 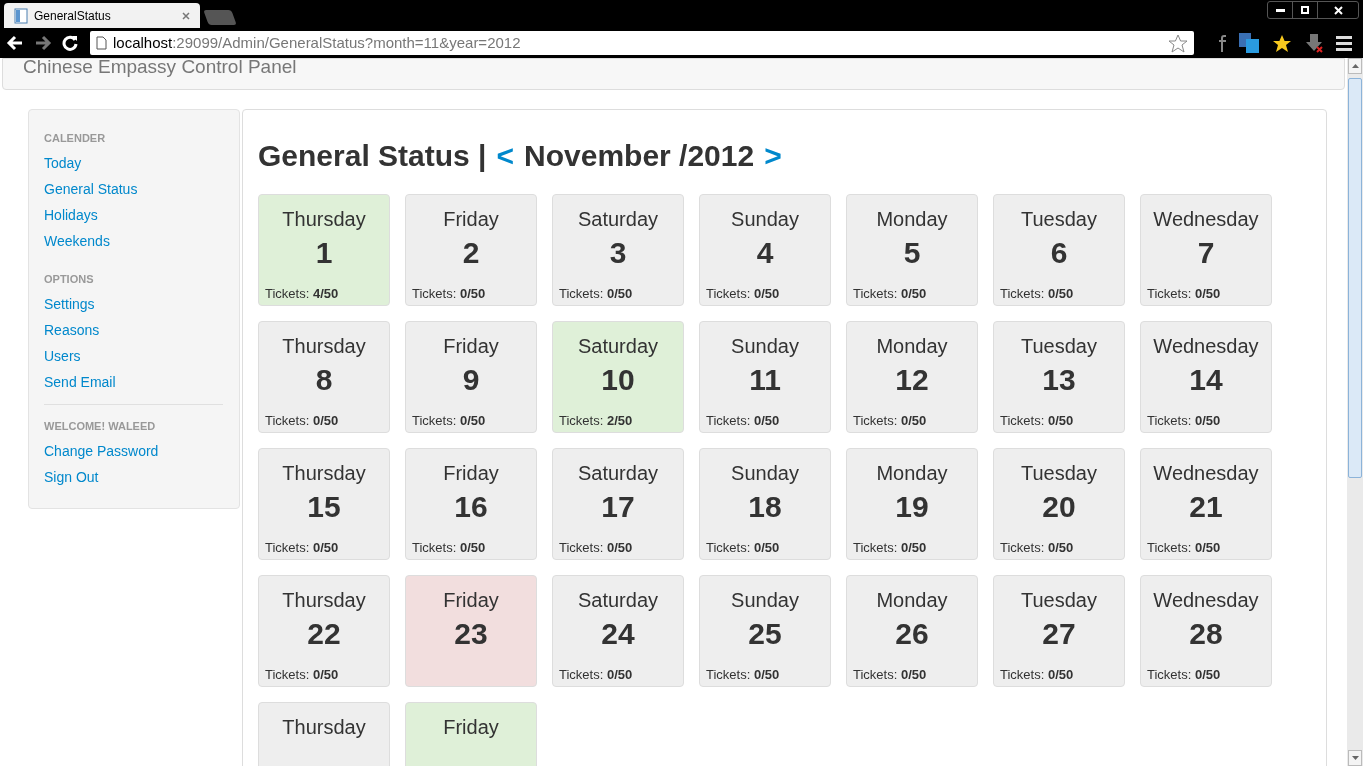 I want to click on day-card: Saturday 24 Tickets: 0/50, so click(x=618, y=631).